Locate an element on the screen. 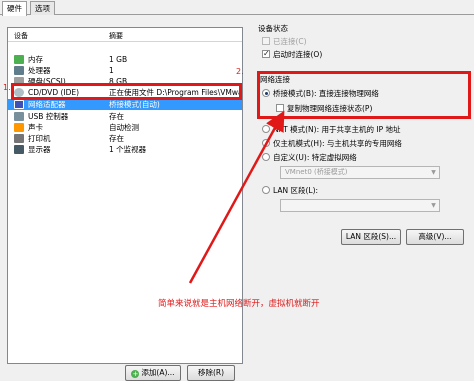 The width and height of the screenshot is (474, 381). tab-bar: 硬件 选项 is located at coordinates (237, 8).